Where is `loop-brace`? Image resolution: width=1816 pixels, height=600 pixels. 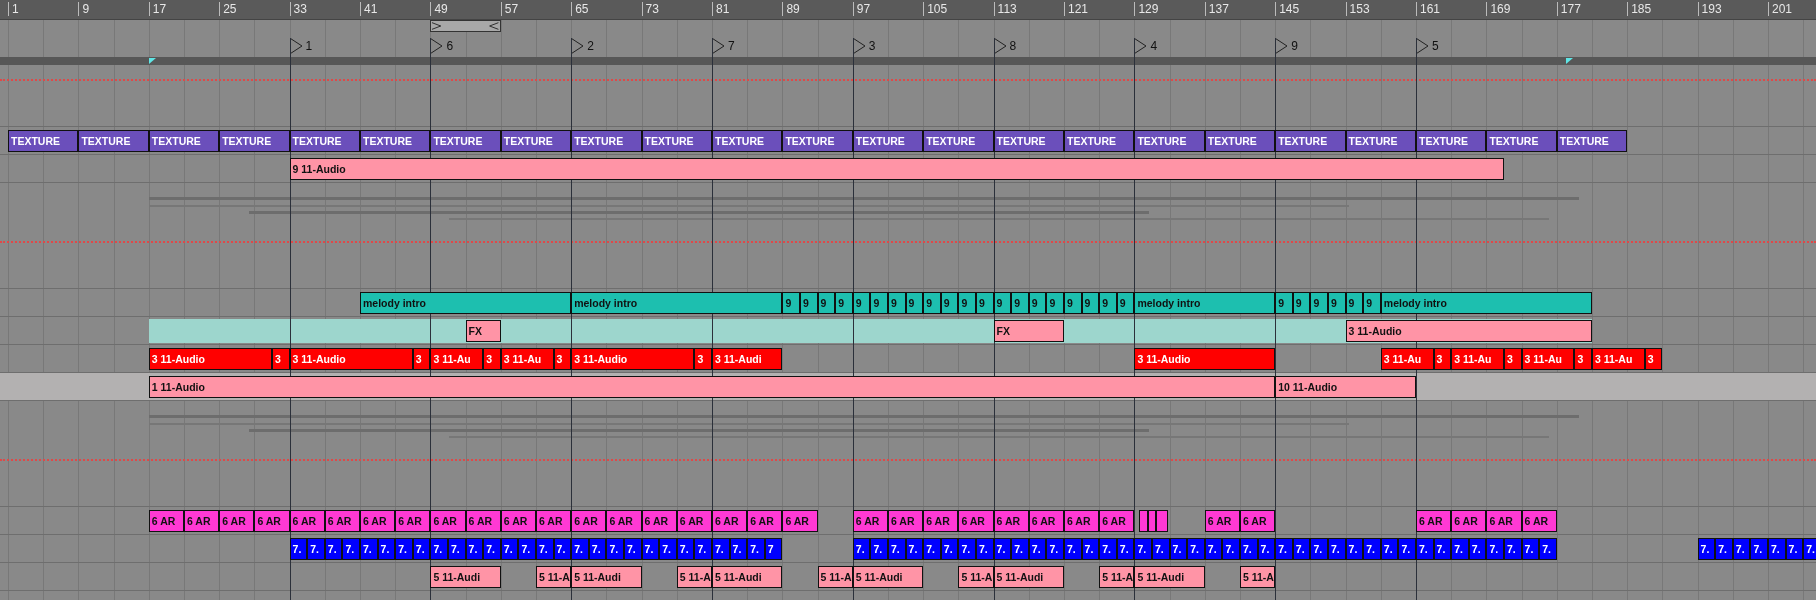 loop-brace is located at coordinates (465, 26).